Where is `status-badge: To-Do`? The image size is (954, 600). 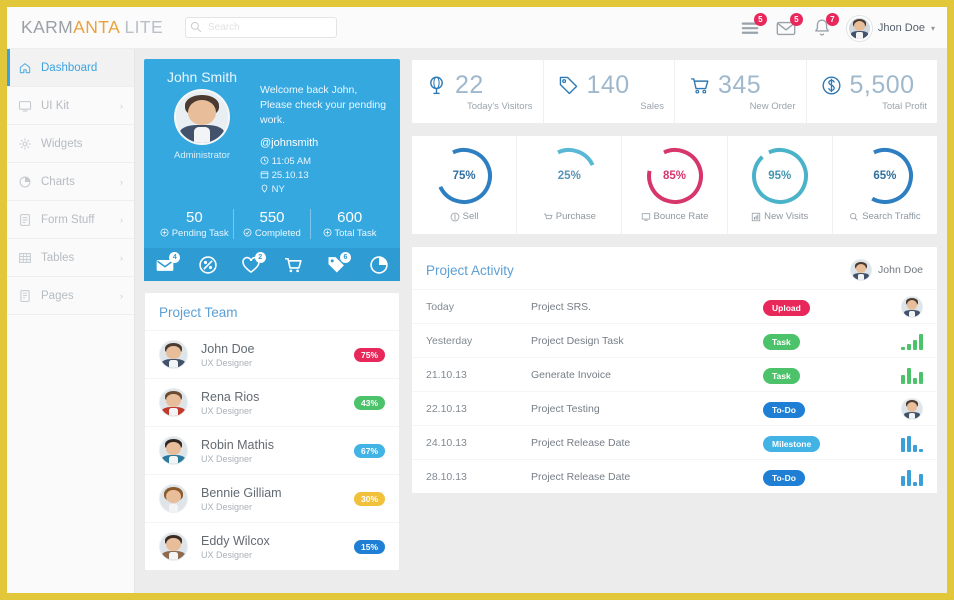
status-badge: To-Do is located at coordinates (784, 409).